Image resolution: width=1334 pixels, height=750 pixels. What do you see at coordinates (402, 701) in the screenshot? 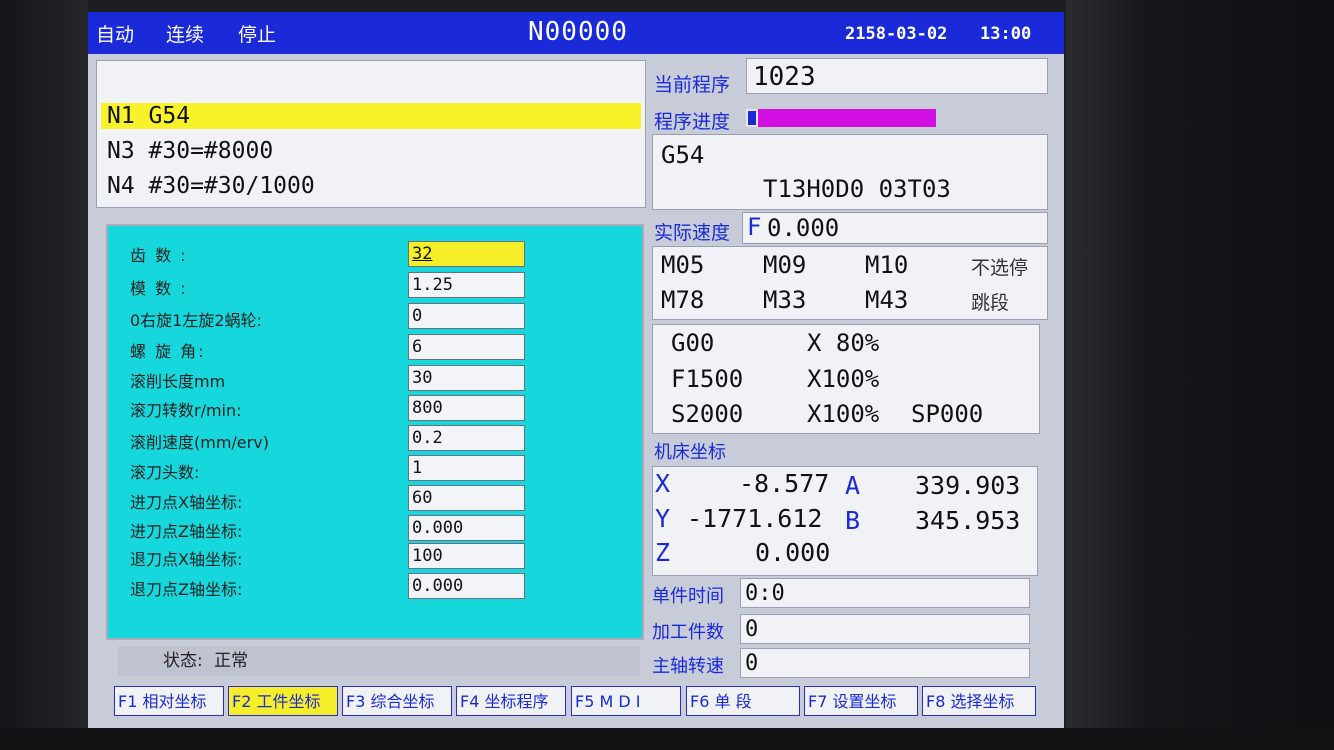
I see `fkey-label: 综合坐标` at bounding box center [402, 701].